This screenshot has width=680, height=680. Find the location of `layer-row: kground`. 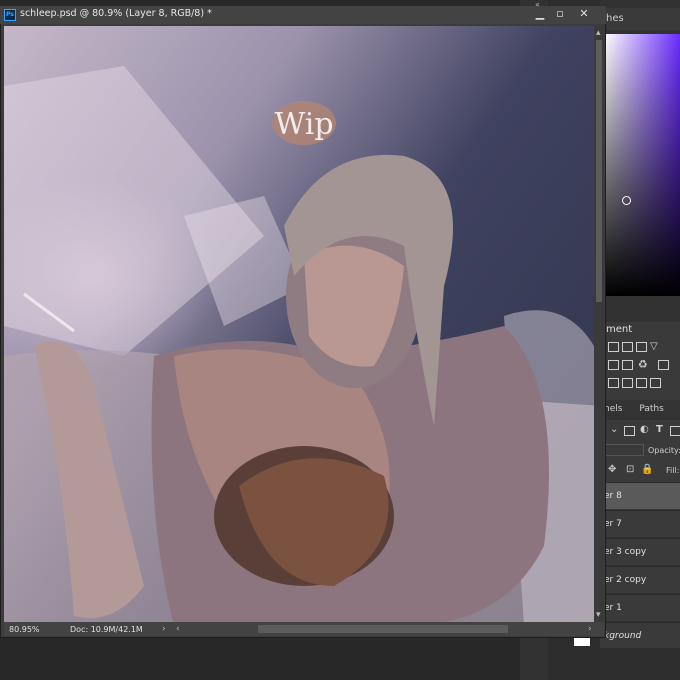

layer-row: kground is located at coordinates (640, 635).